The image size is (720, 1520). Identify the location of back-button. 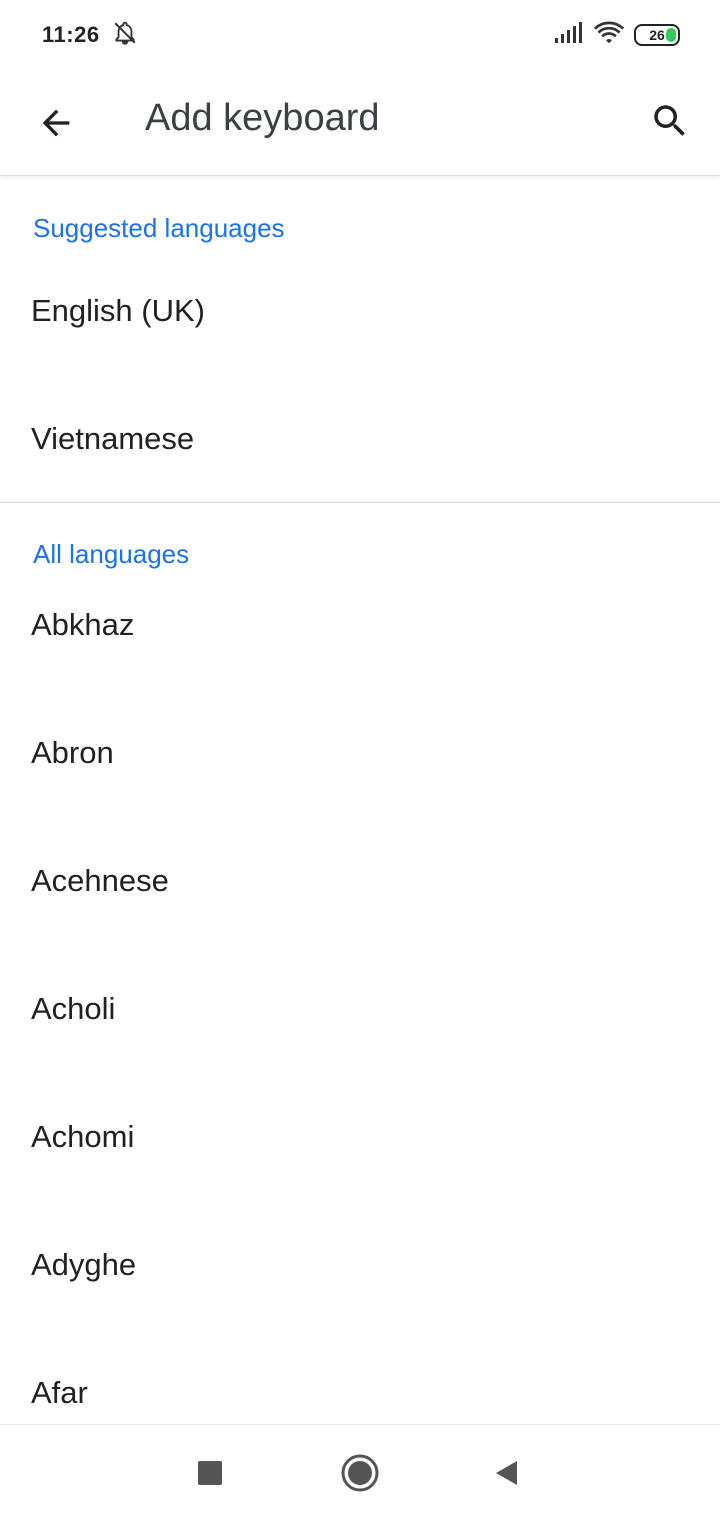
(56, 123).